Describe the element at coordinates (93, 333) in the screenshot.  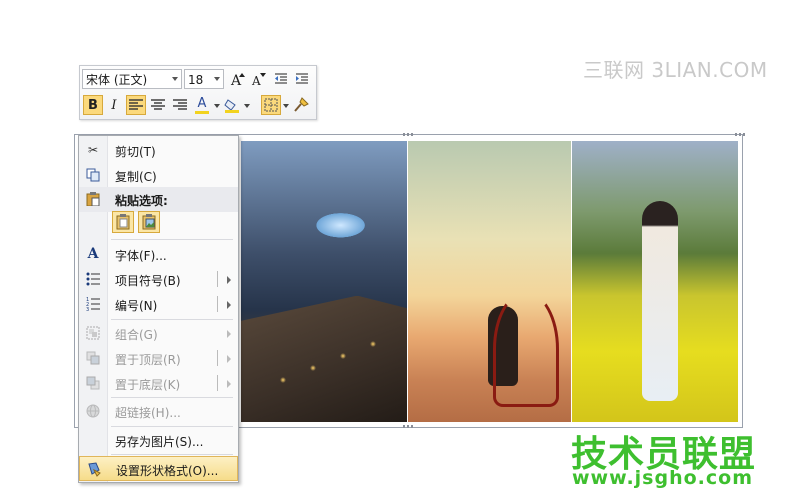
I see `group-icon` at that location.